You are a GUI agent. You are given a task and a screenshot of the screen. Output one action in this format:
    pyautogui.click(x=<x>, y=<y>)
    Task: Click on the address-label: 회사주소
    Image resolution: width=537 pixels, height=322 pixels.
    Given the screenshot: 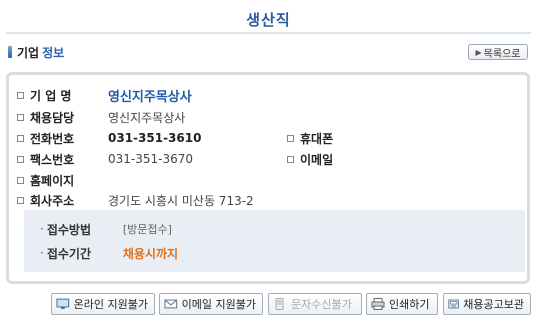 What is the action you would take?
    pyautogui.click(x=52, y=200)
    